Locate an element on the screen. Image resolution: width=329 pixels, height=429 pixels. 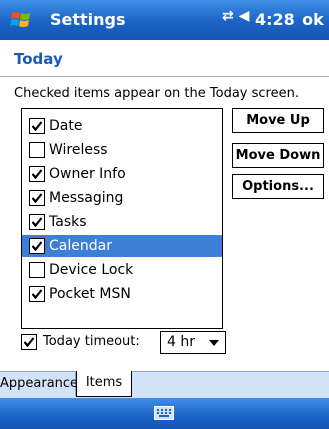
connectivity-volume-icon: ⇄ ◀ is located at coordinates (235, 16).